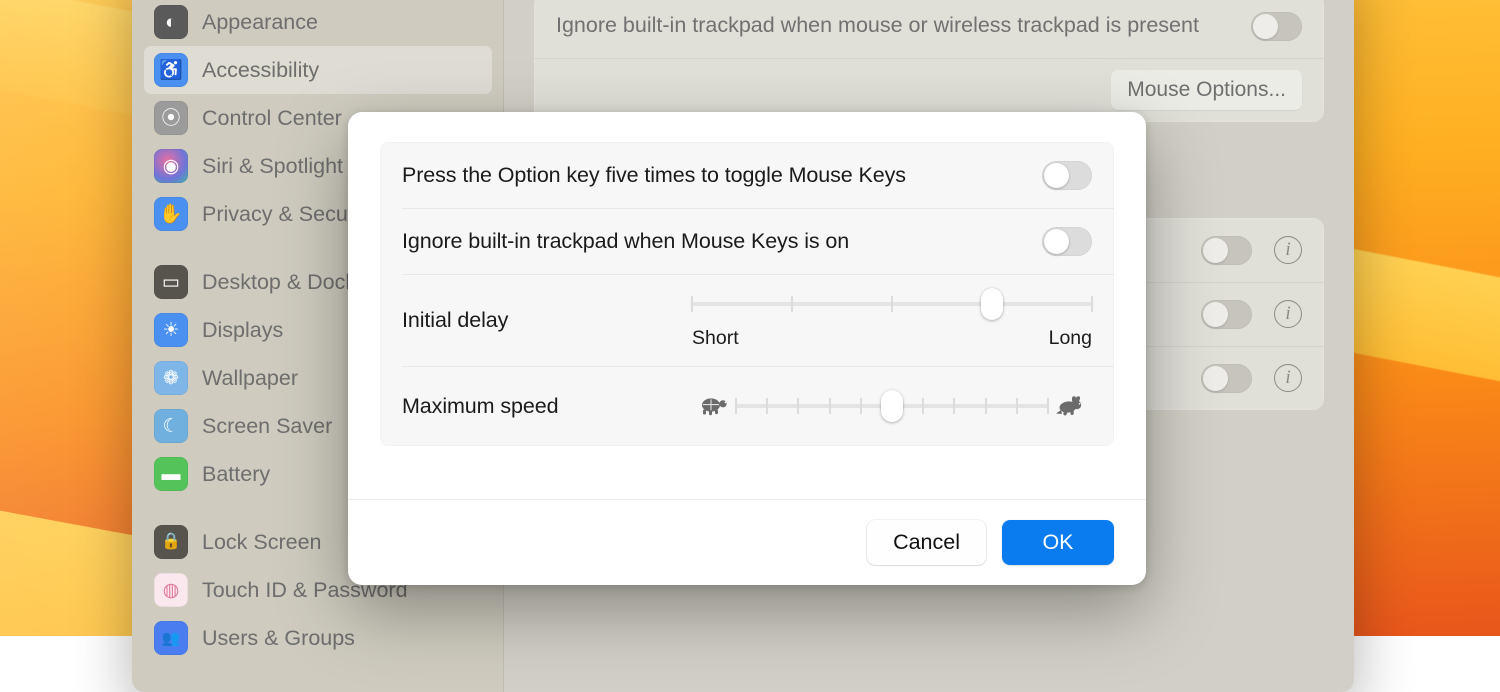  What do you see at coordinates (171, 70) in the screenshot?
I see `accessibility-icon: ♿` at bounding box center [171, 70].